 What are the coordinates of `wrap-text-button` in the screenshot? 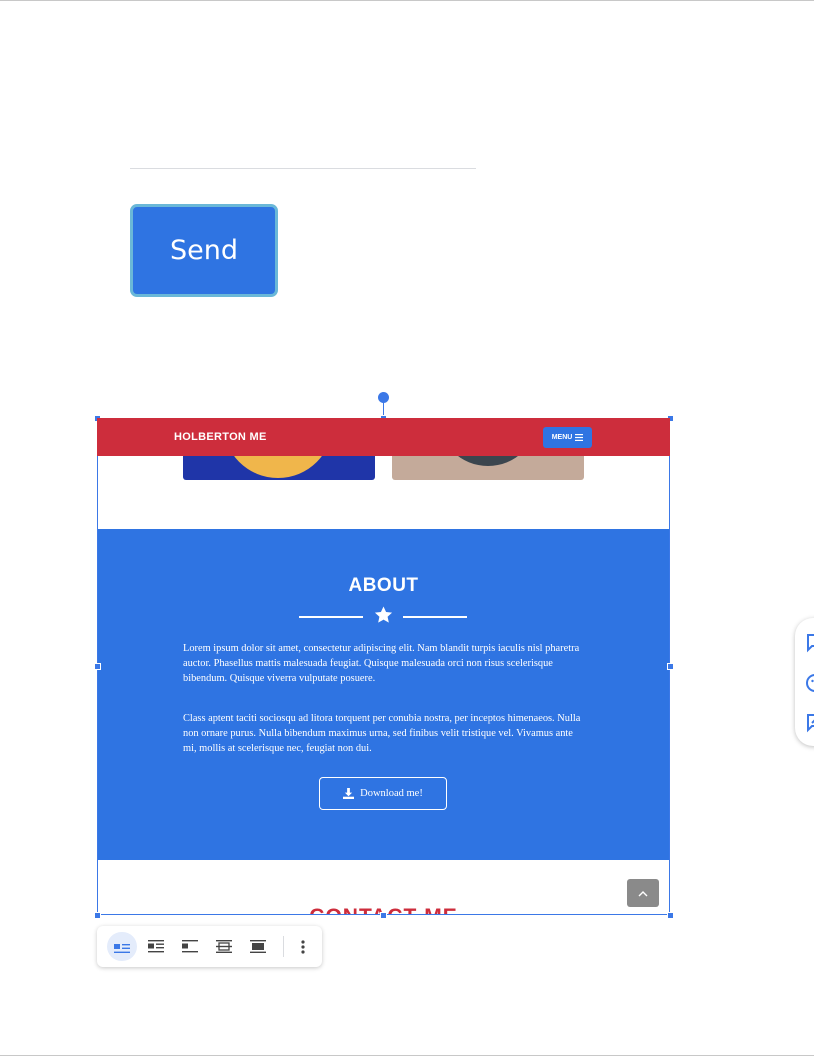 It's located at (156, 946).